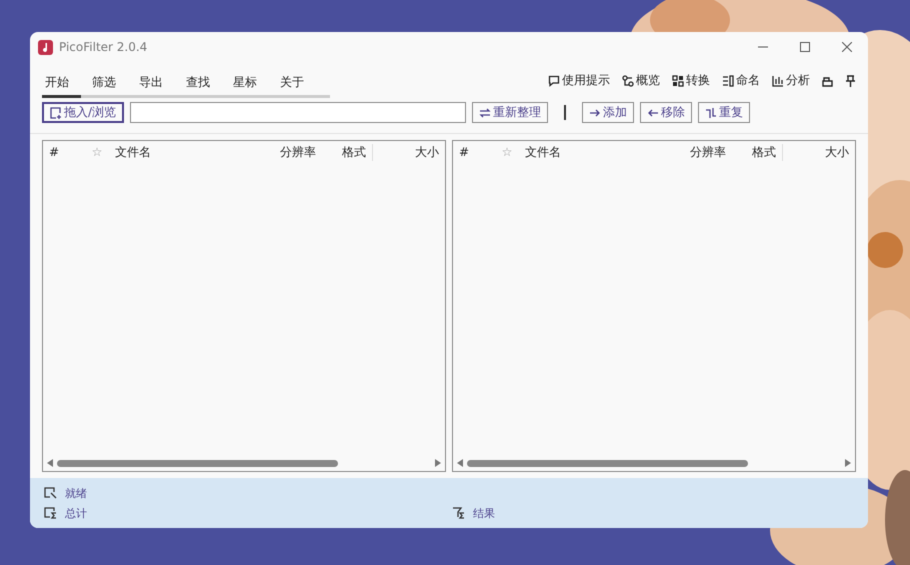 This screenshot has width=910, height=565. I want to click on total-label: 总计, so click(76, 513).